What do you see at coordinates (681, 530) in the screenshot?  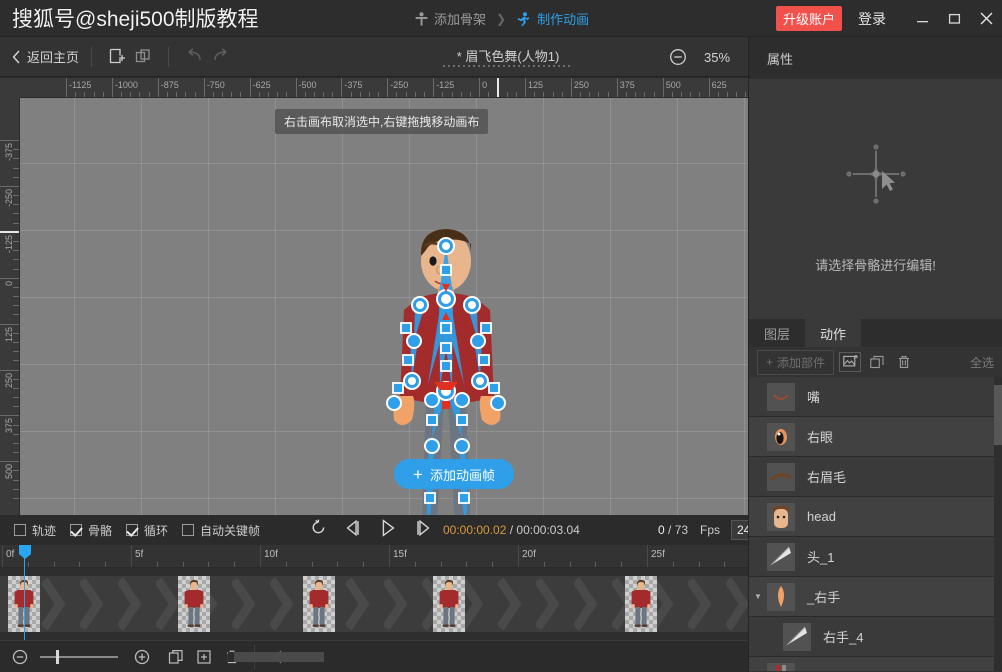 I see `total-frames: 73` at bounding box center [681, 530].